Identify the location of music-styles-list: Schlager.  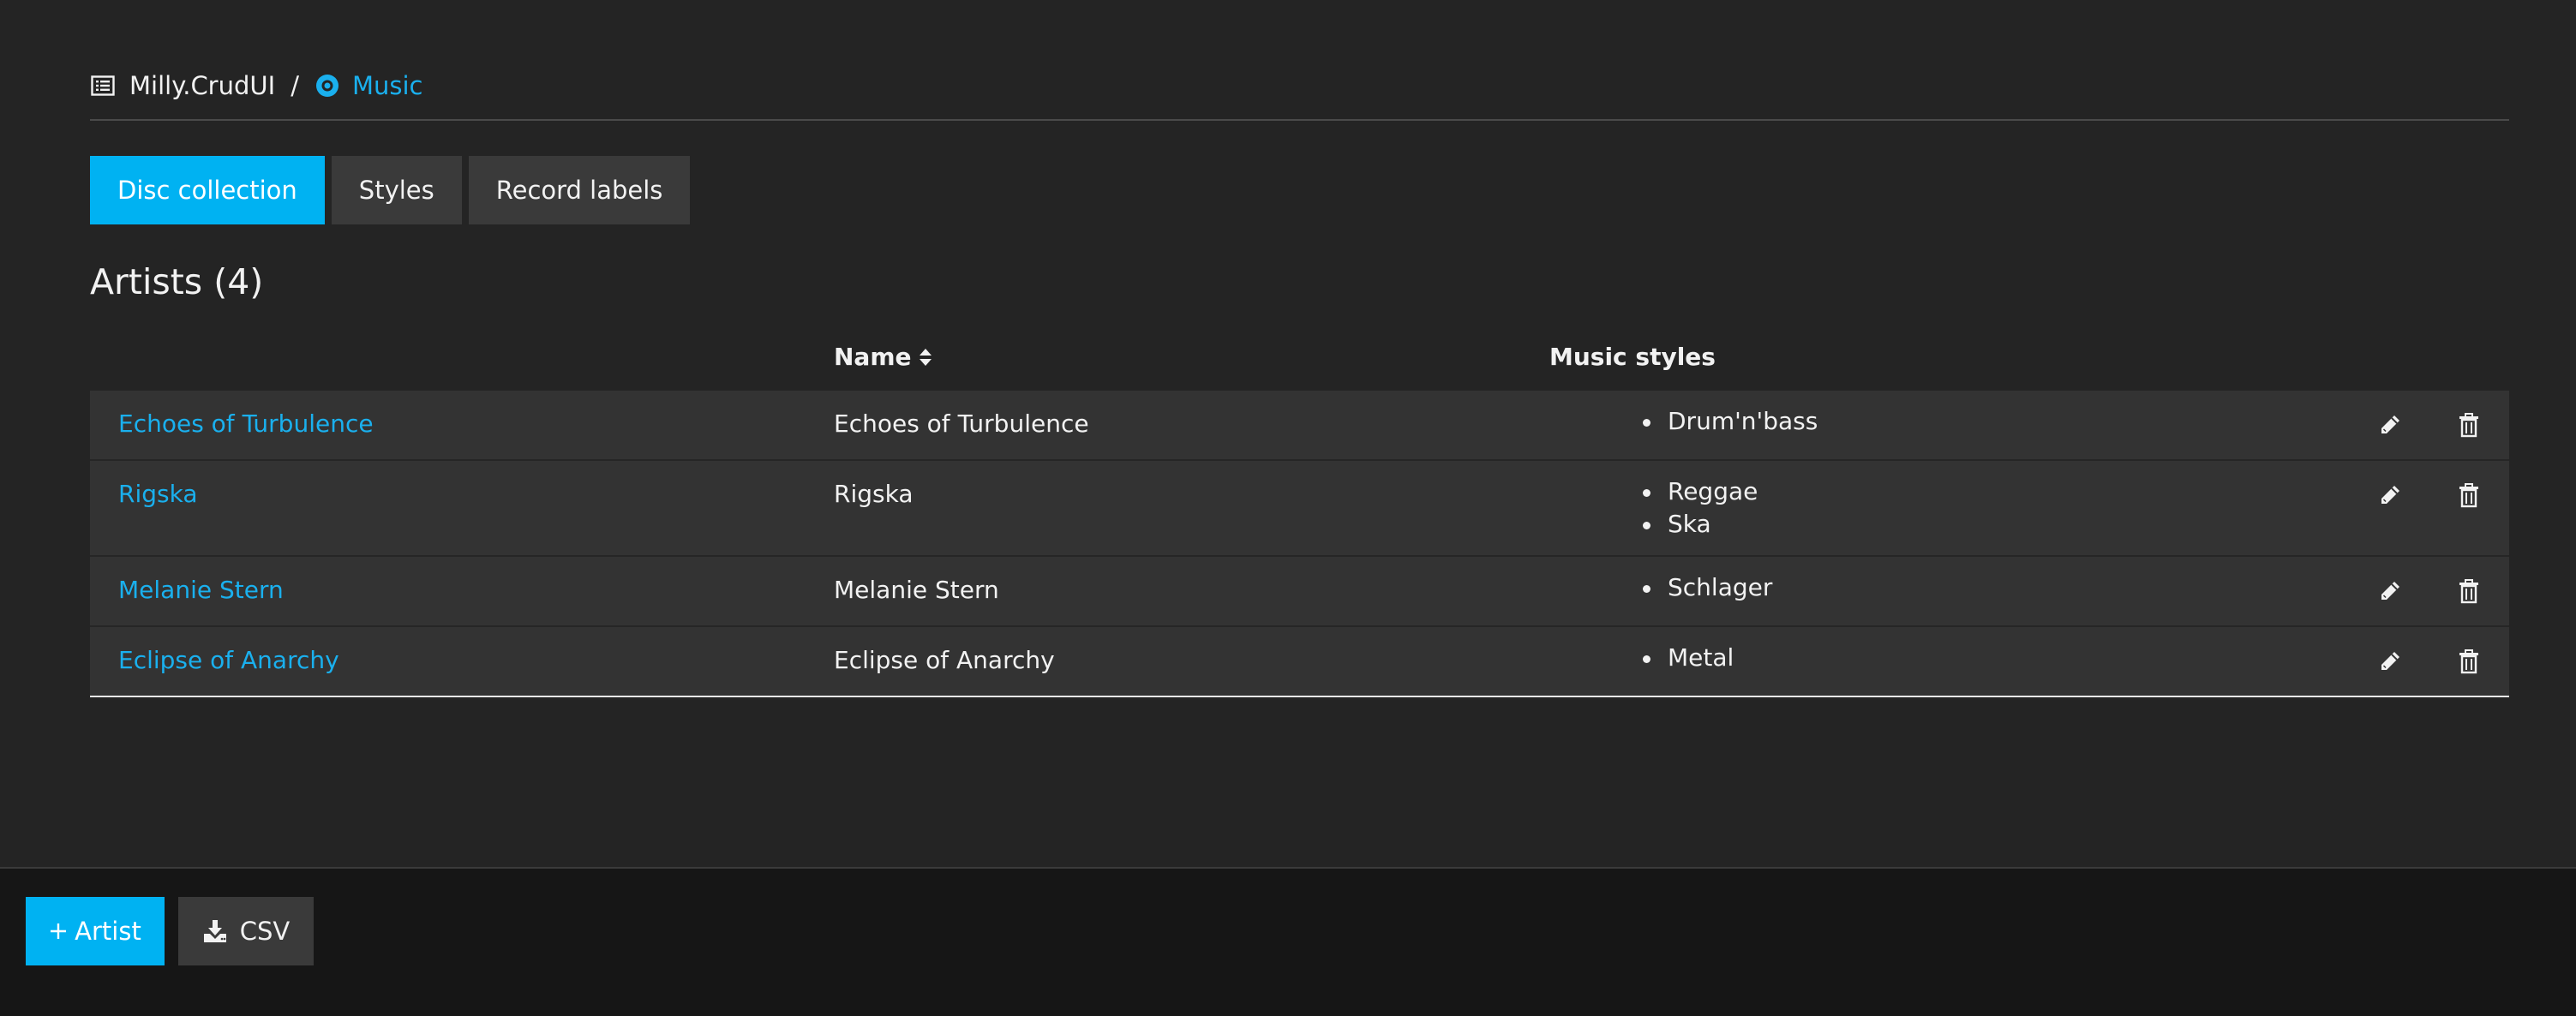
(1707, 587).